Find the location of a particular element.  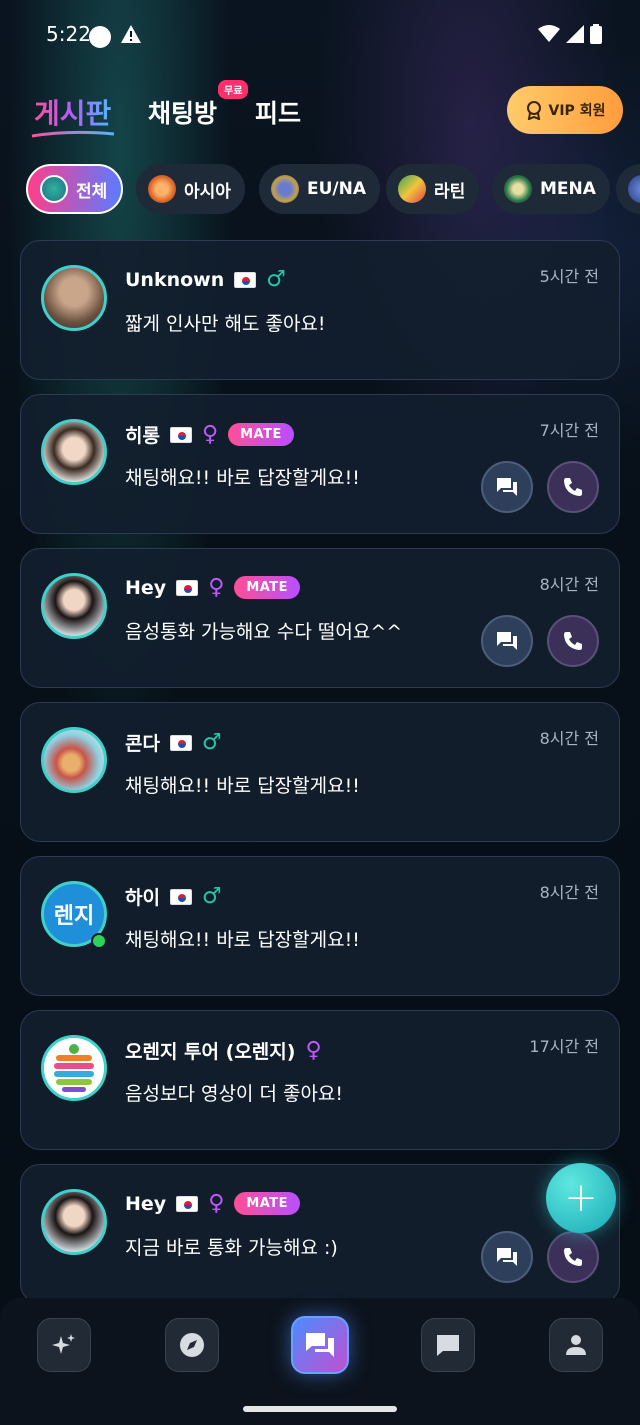

post-card: 히롱 ♀ MATE 7시간 전 채팅해요!! 바로 답장할게요!! is located at coordinates (320, 464).